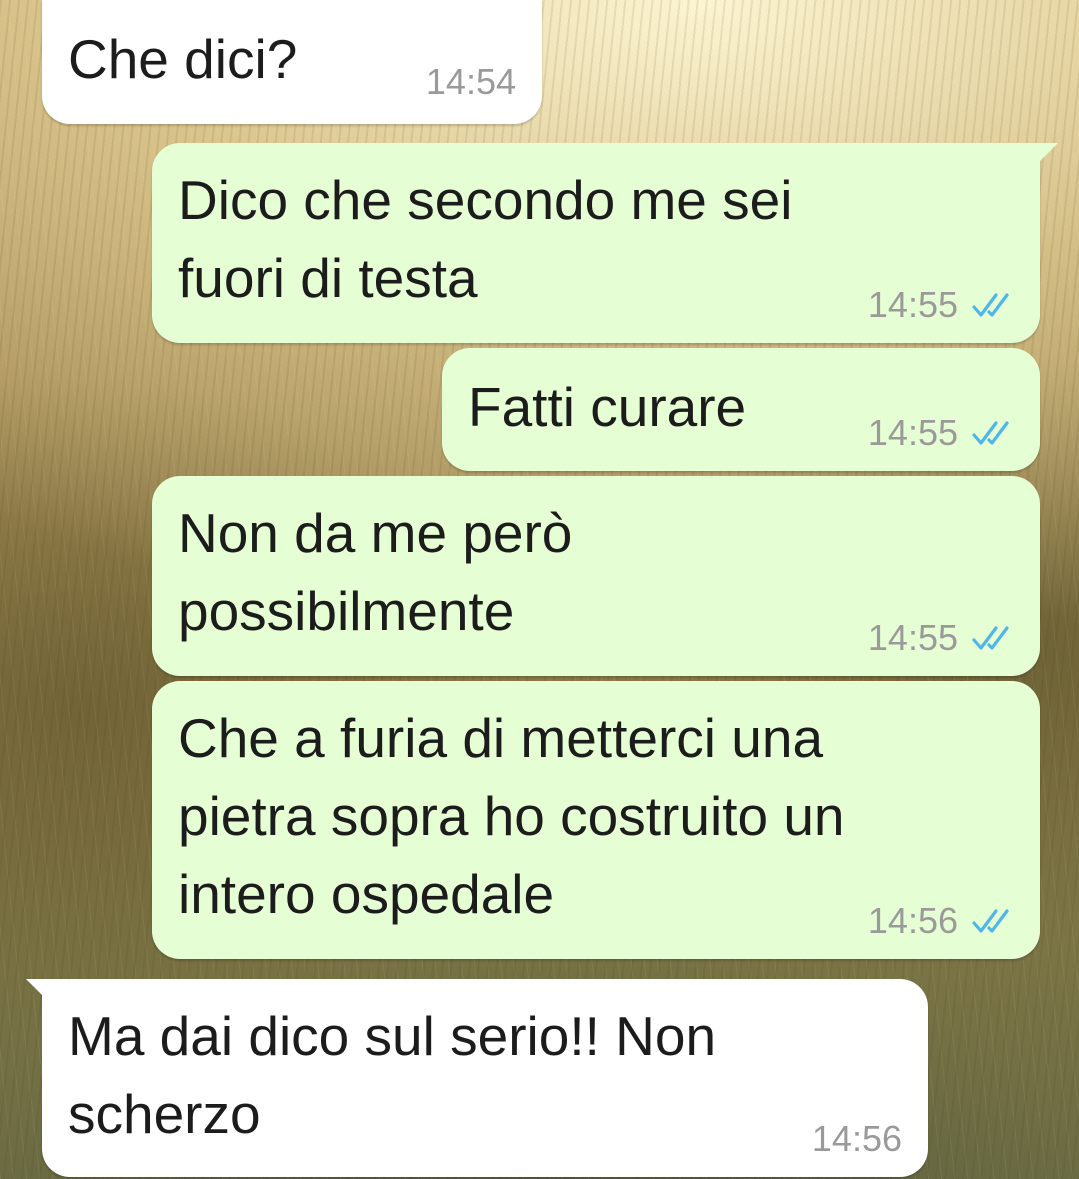 Image resolution: width=1079 pixels, height=1179 pixels. I want to click on message-time: 14:54, so click(470, 81).